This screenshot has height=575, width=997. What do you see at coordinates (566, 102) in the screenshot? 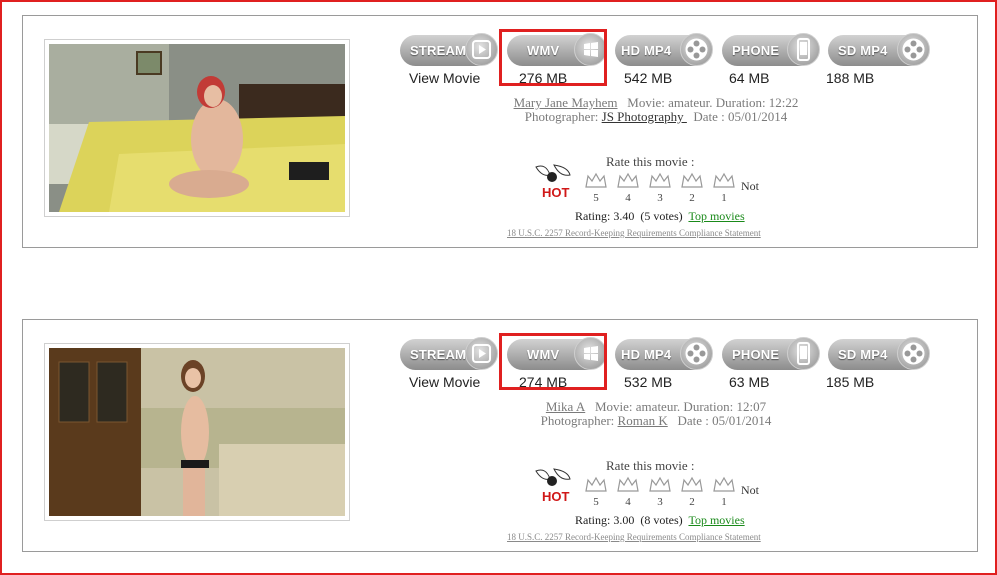
I see `model-link: Mary Jane Mayhem` at bounding box center [566, 102].